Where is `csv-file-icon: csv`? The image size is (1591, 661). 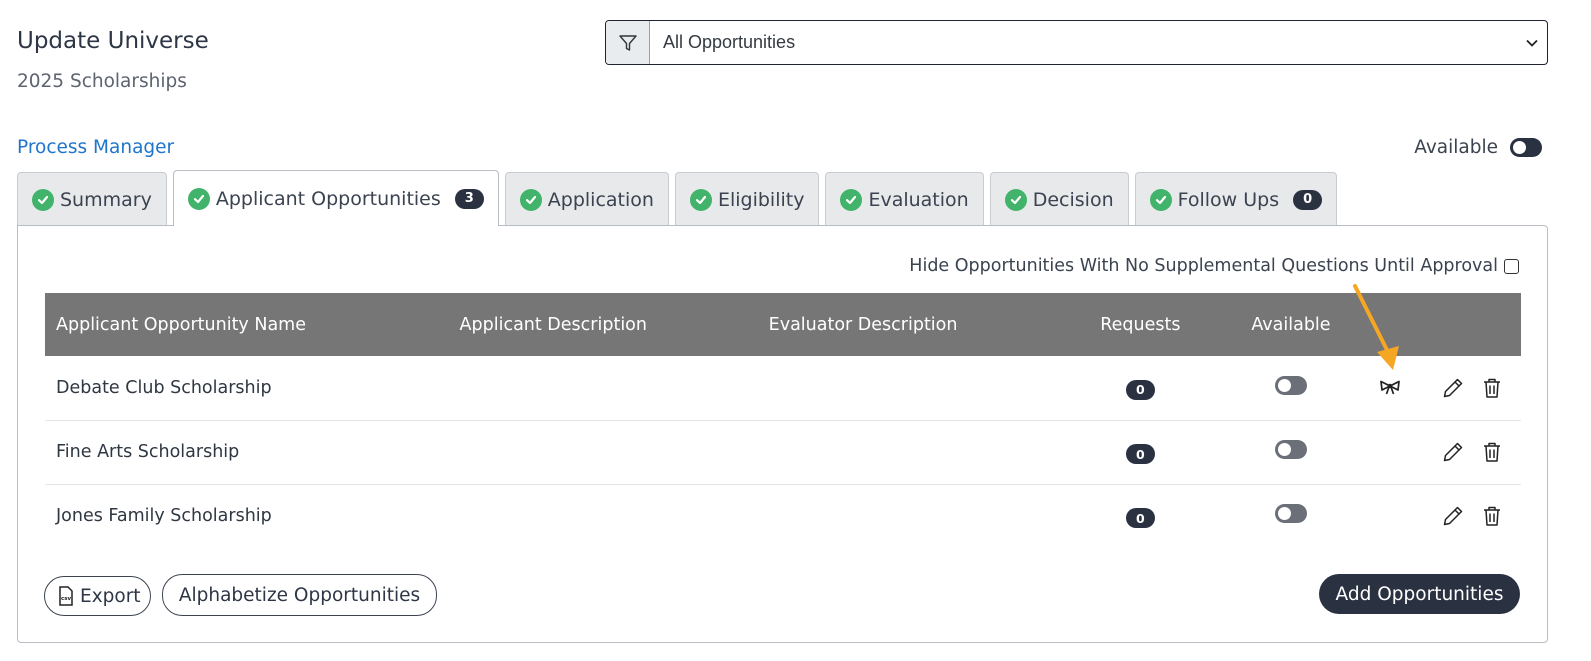 csv-file-icon: csv is located at coordinates (66, 596).